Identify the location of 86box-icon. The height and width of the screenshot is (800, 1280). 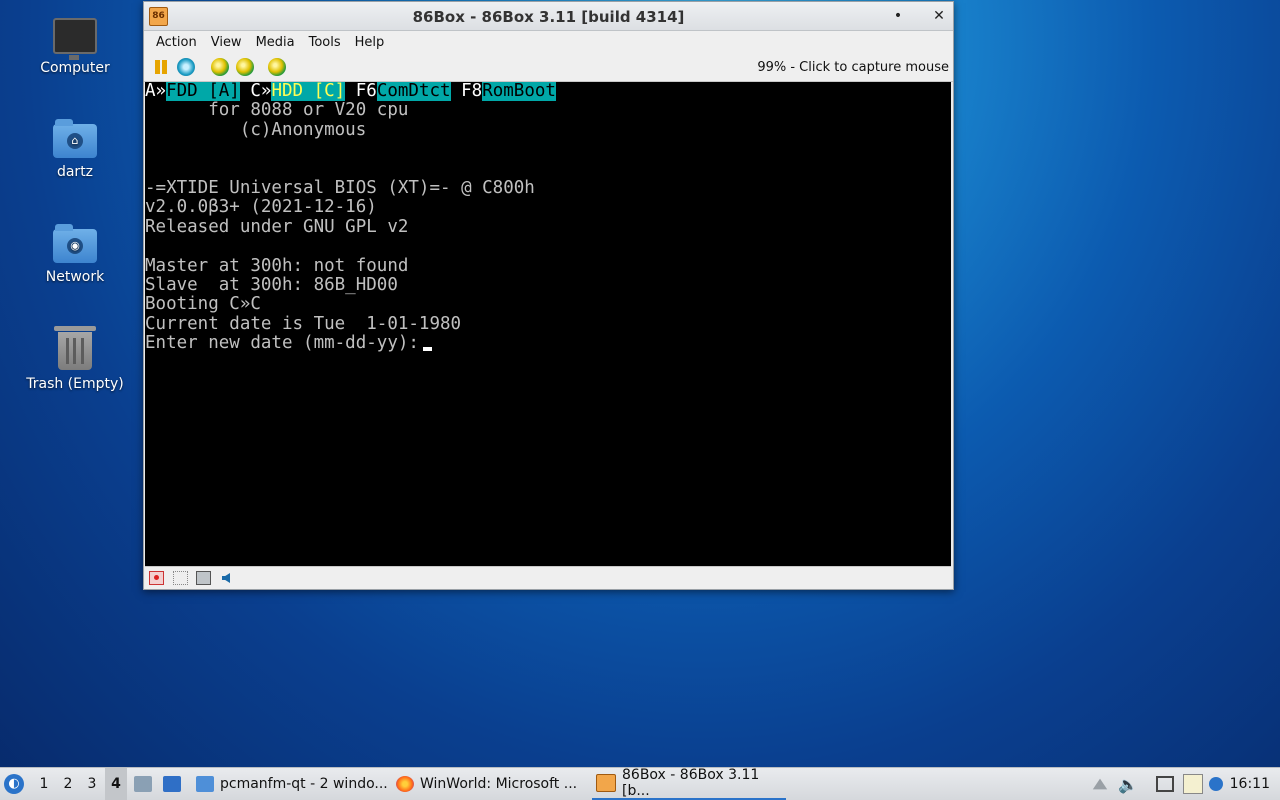
(606, 783).